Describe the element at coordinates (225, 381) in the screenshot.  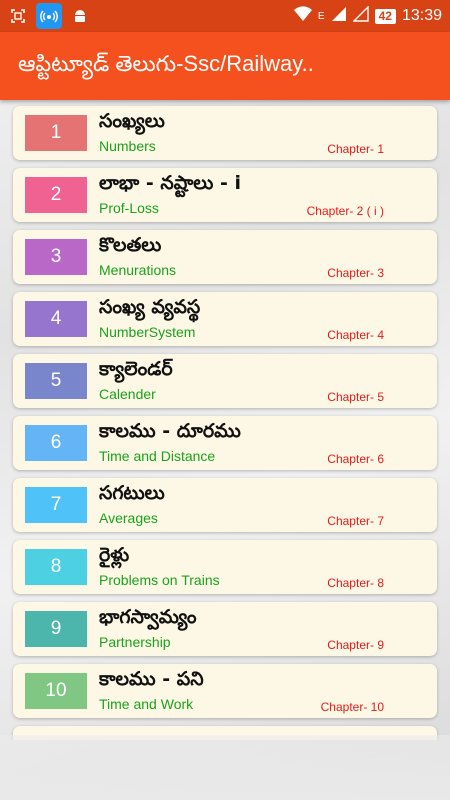
I see `chapter-card-5: 5 క్యాలెండర్ Calender Chapter- 5` at that location.